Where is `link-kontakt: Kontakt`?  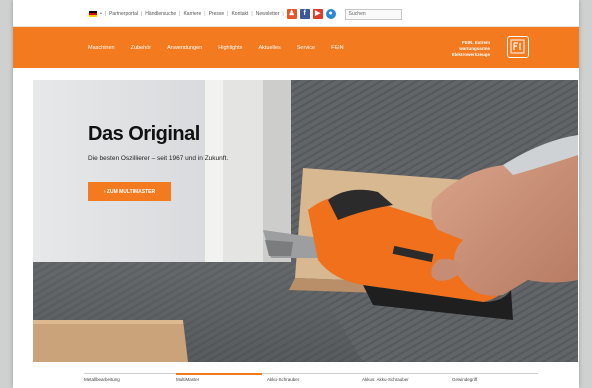
link-kontakt: Kontakt is located at coordinates (239, 14).